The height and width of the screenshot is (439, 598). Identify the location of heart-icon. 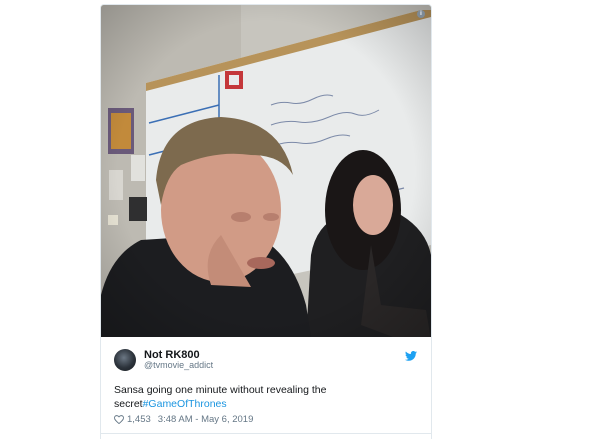
(119, 419).